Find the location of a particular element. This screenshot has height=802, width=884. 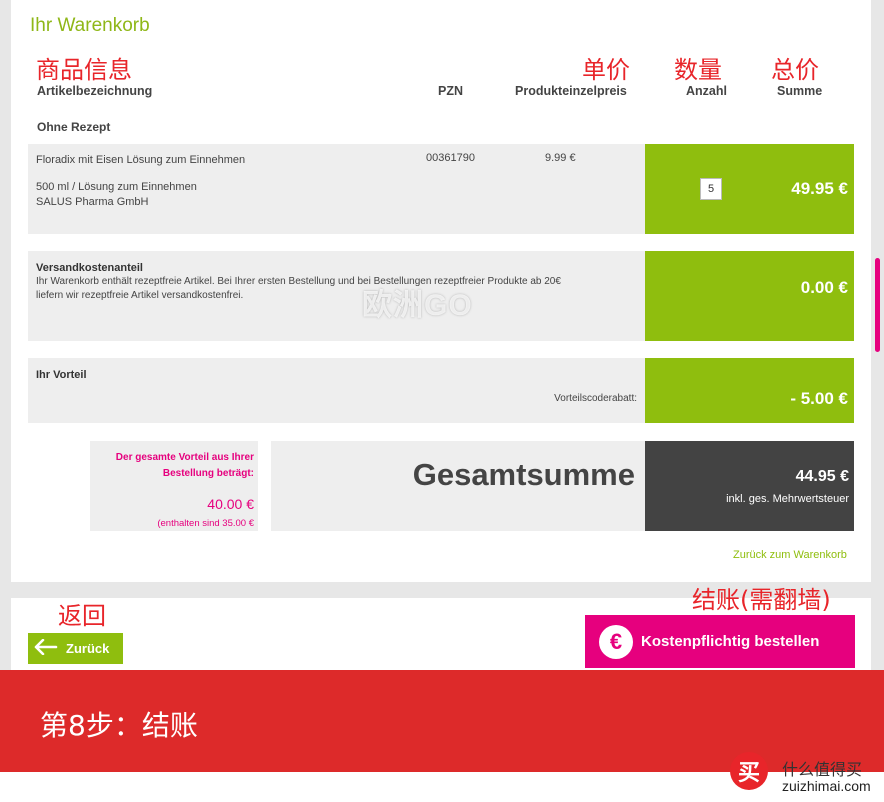

savings-amount: 40.00 € is located at coordinates (230, 504).